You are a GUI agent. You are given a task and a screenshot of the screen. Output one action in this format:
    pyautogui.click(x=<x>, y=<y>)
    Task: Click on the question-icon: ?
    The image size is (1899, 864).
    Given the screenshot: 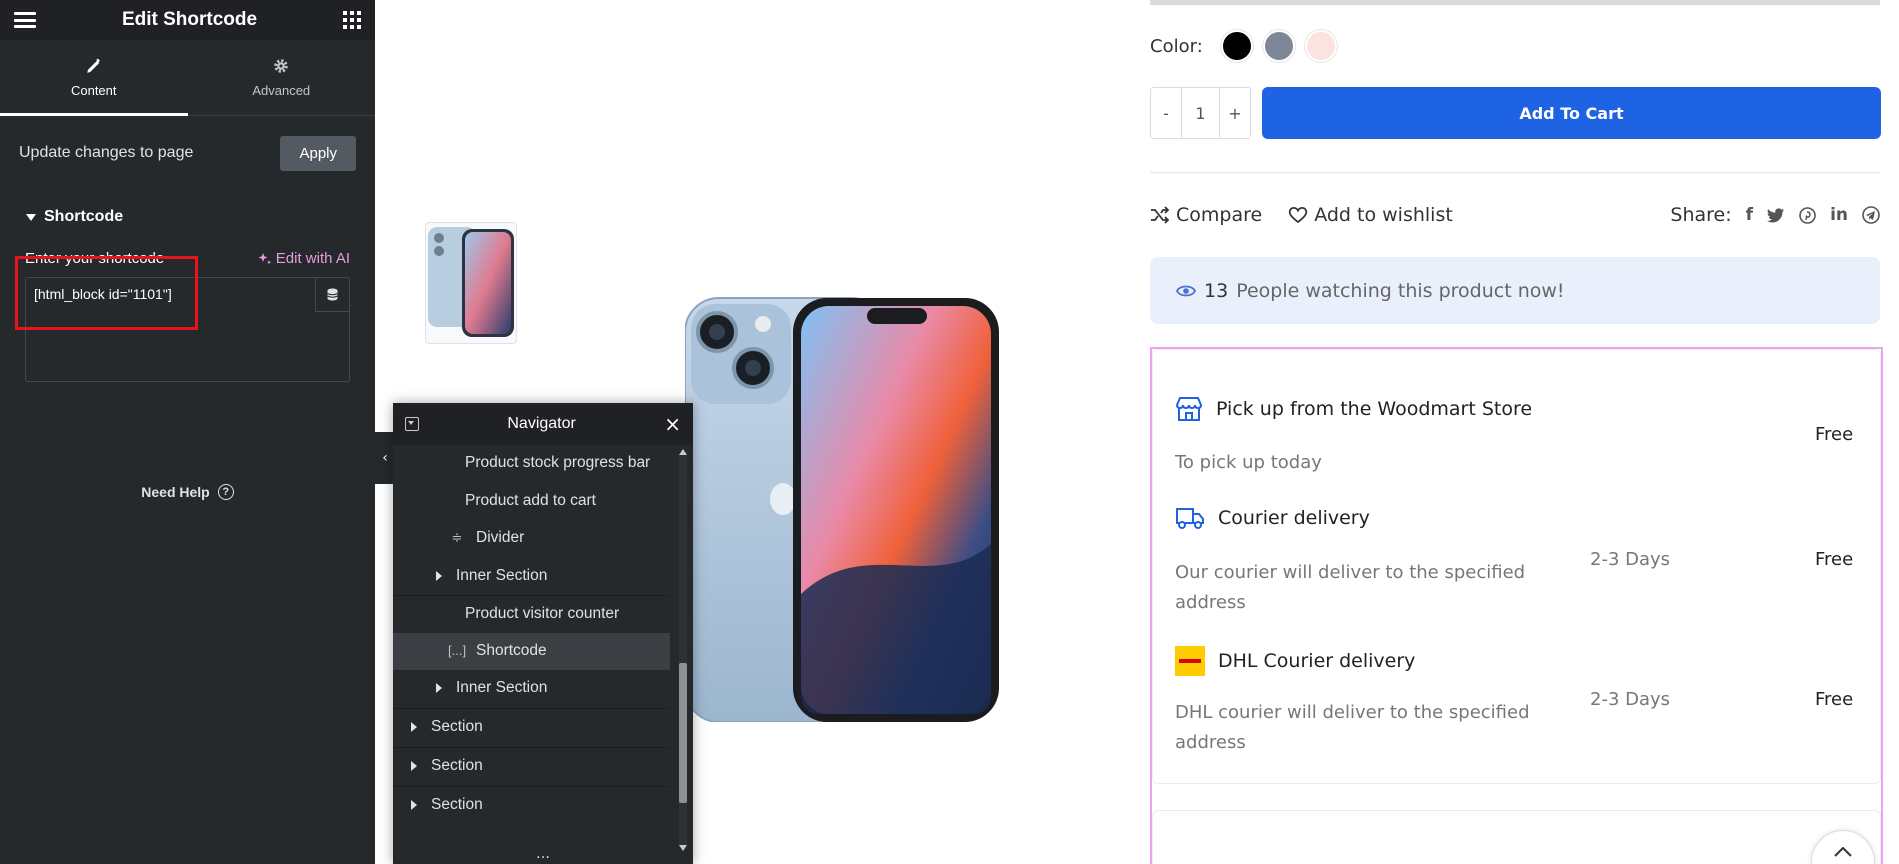 What is the action you would take?
    pyautogui.click(x=225, y=492)
    